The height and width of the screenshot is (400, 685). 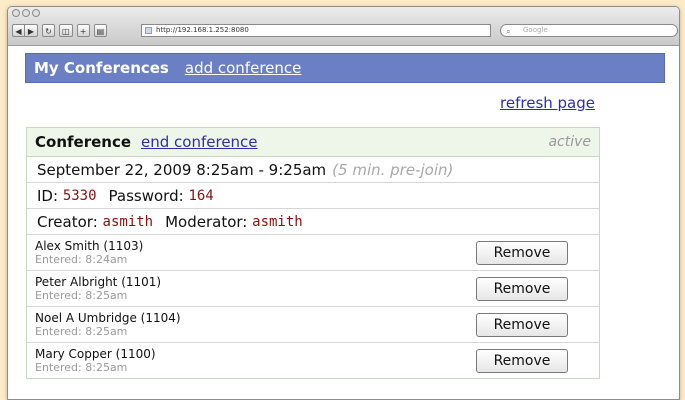 I want to click on search-input: ⌕ Google, so click(x=589, y=30).